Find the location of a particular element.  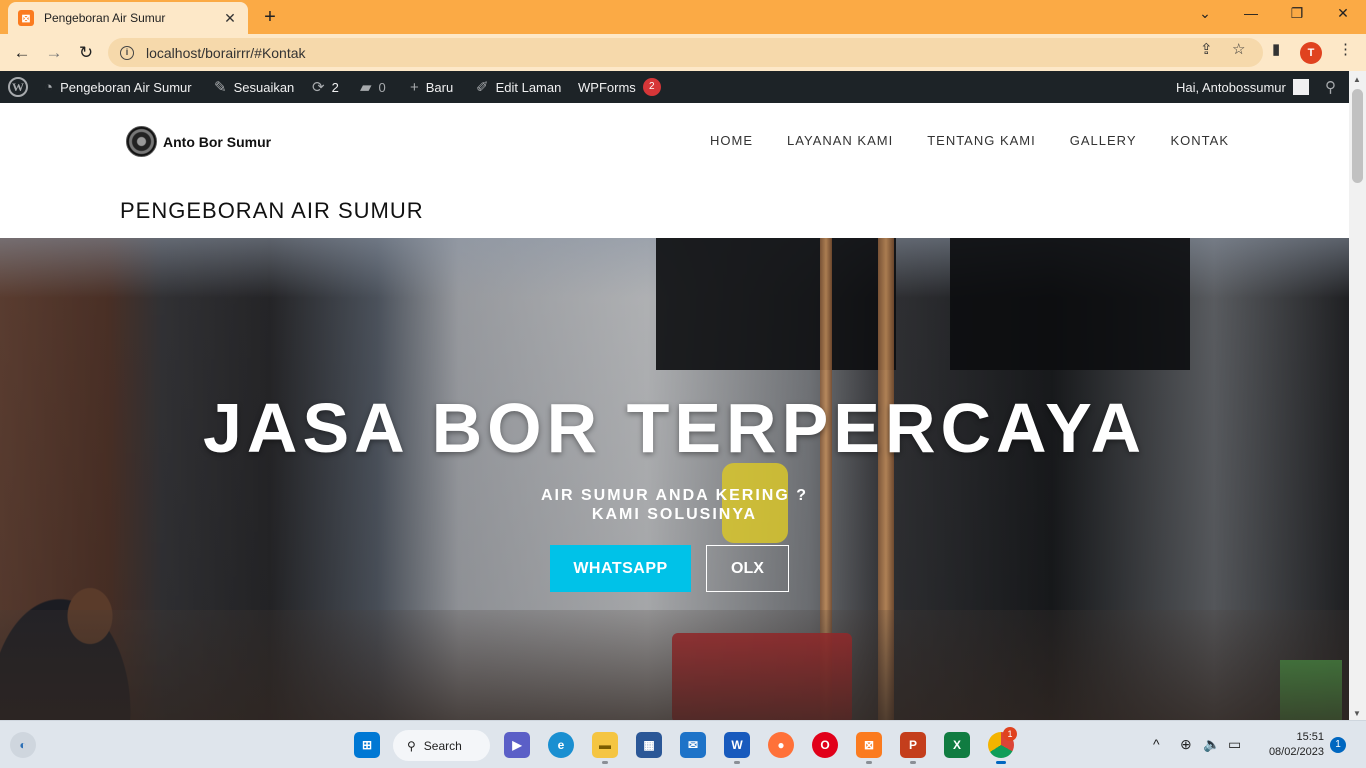

scroll-down-arrow-icon: ▼ is located at coordinates (1357, 713).